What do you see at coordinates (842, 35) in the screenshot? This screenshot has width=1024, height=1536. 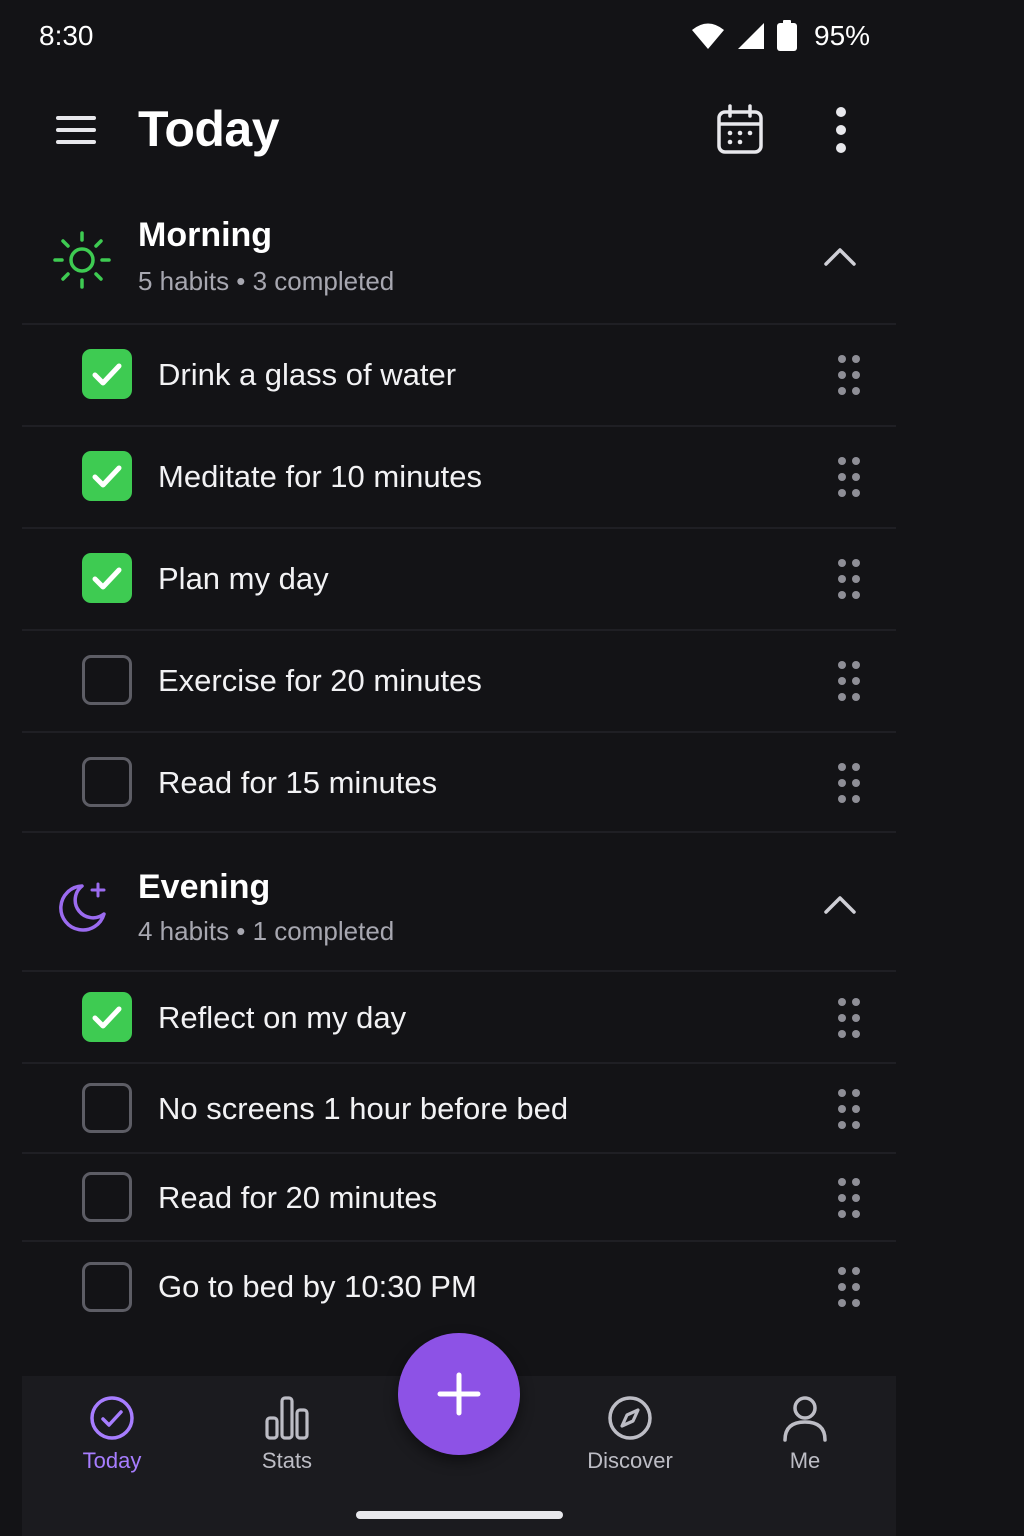 I see `battery-percent: 95%` at bounding box center [842, 35].